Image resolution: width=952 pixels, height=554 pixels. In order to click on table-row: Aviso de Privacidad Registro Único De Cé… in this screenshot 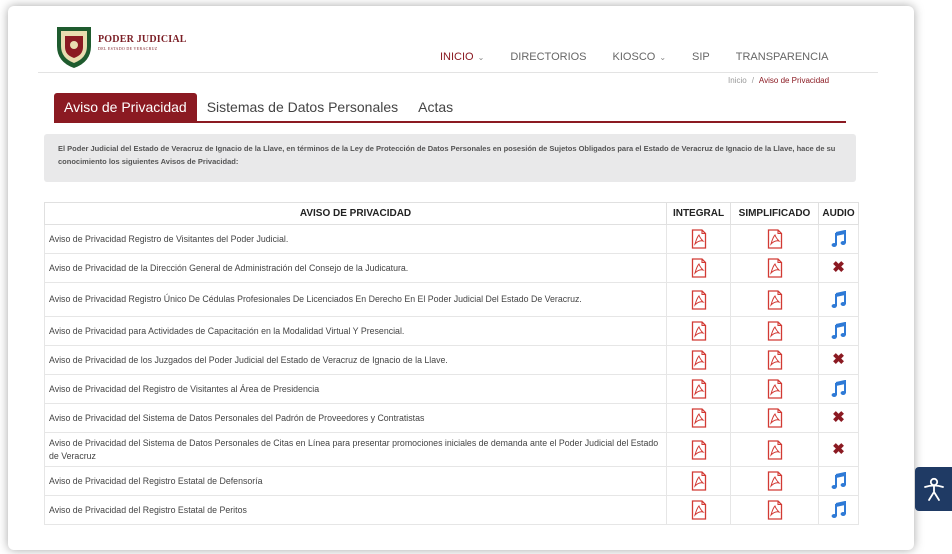, I will do `click(451, 299)`.